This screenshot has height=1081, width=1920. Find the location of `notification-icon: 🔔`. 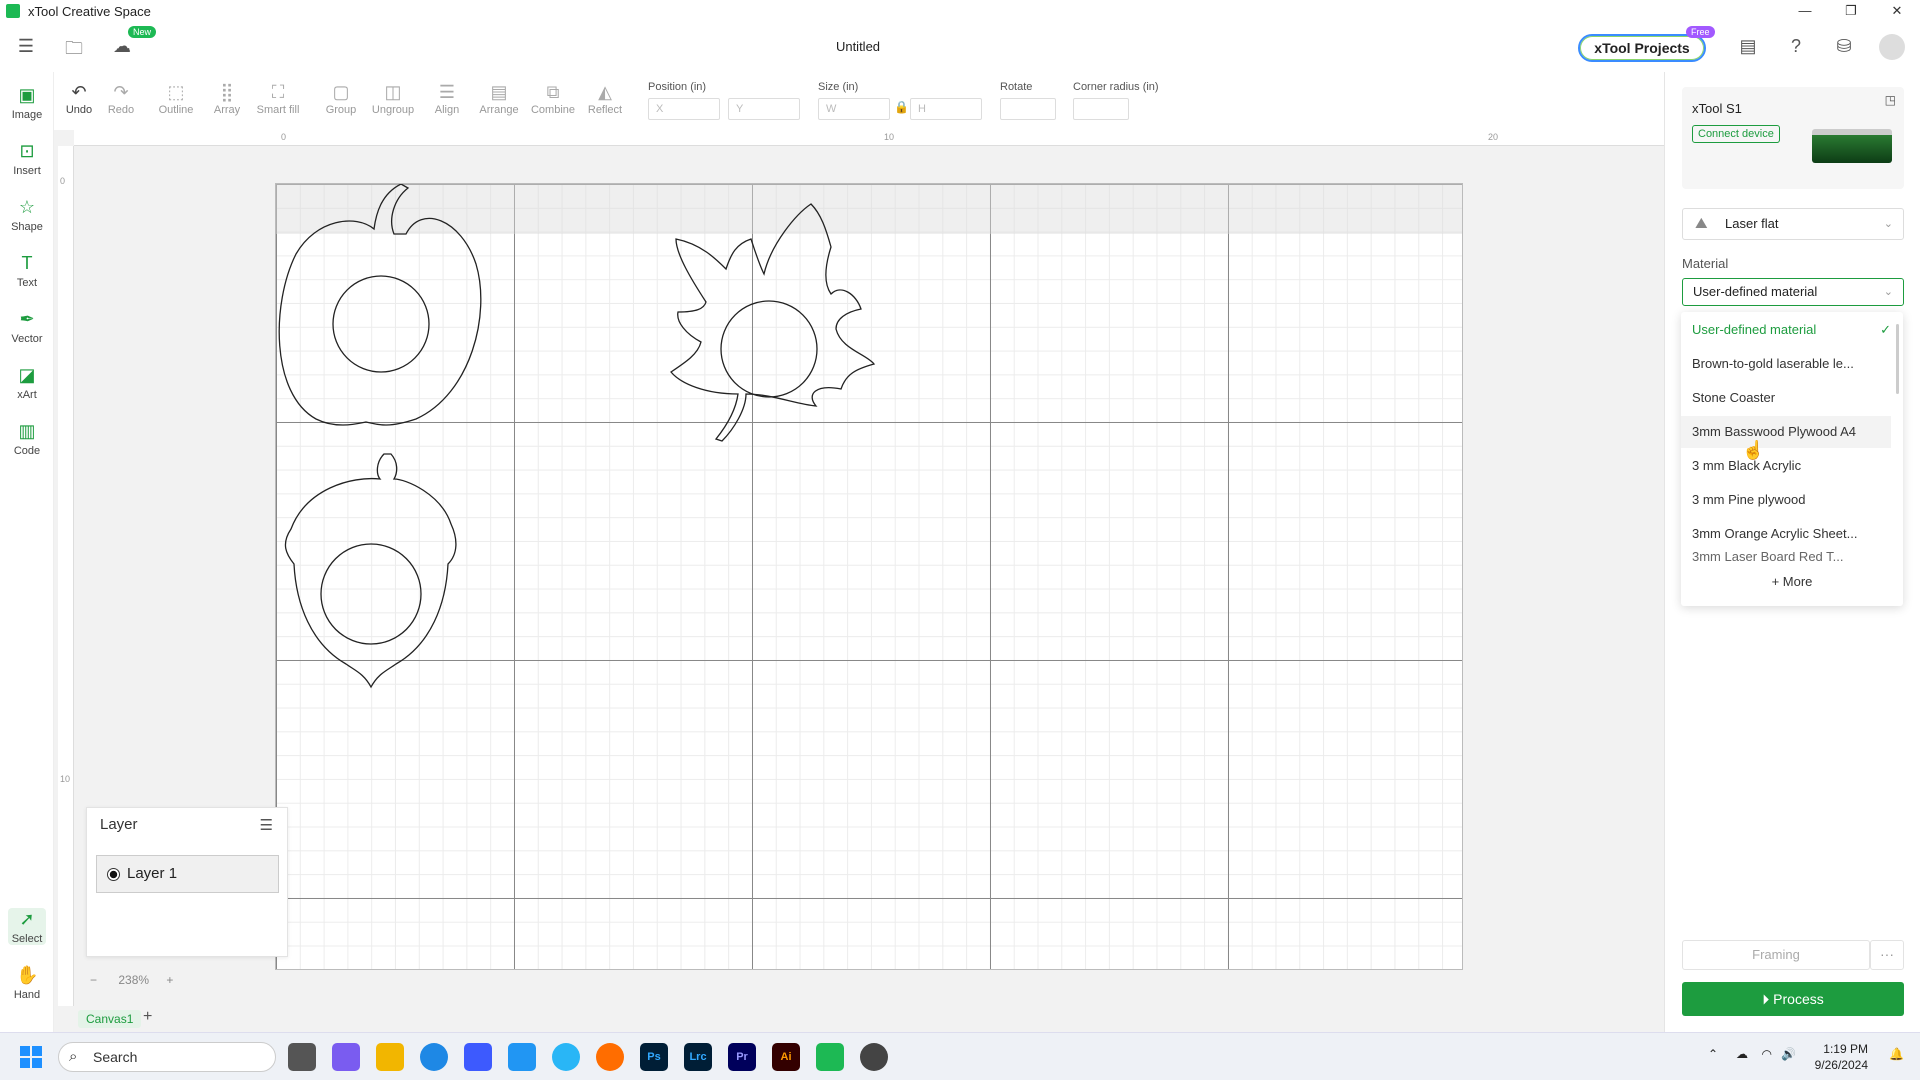

notification-icon: 🔔 is located at coordinates (1896, 1054).